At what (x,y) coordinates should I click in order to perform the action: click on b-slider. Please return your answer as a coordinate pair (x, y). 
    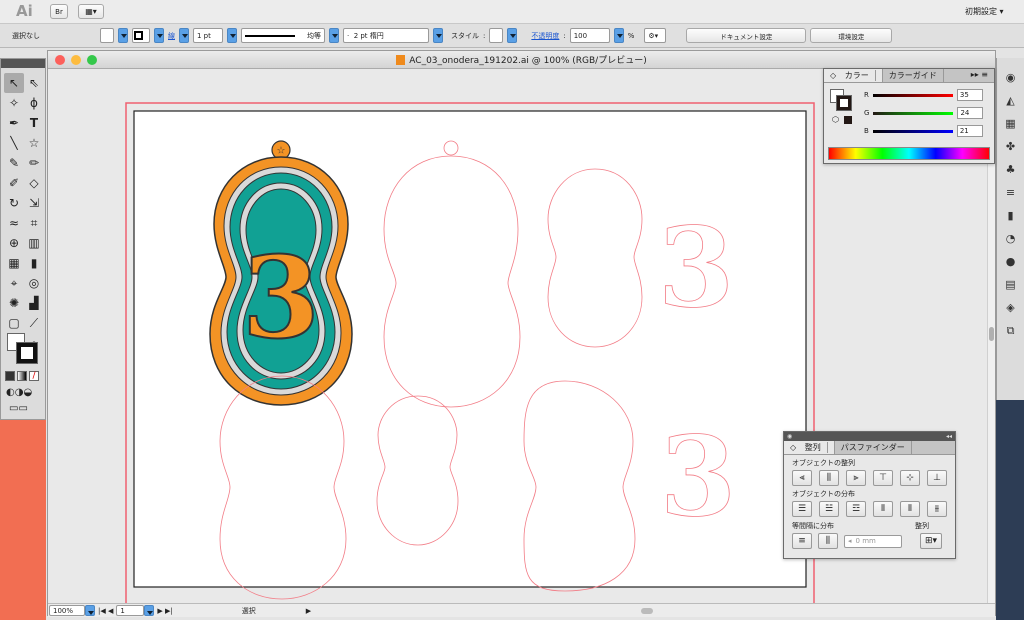
    Looking at the image, I should click on (912, 131).